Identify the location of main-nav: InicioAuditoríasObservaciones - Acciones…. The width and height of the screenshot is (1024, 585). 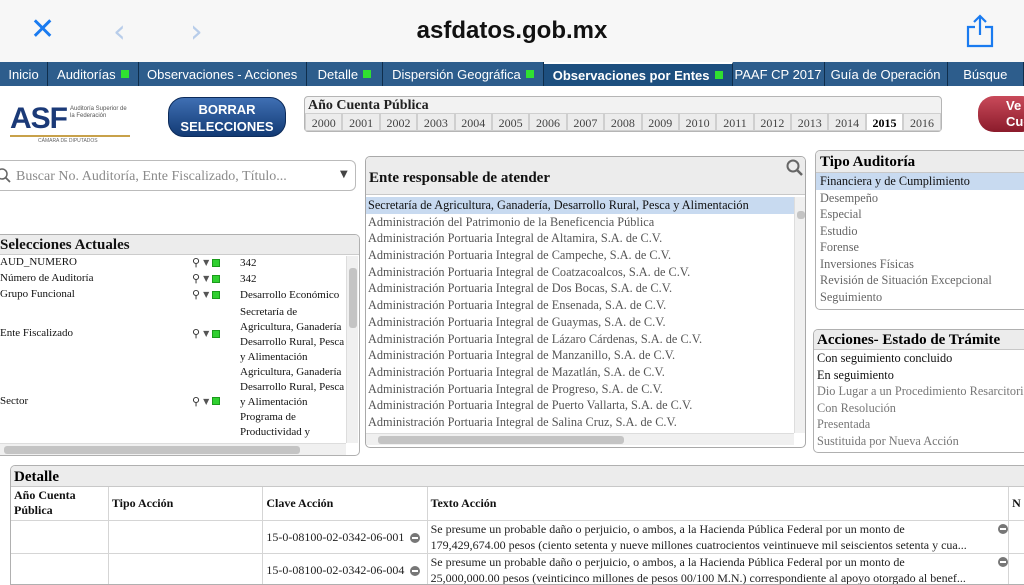
(512, 74).